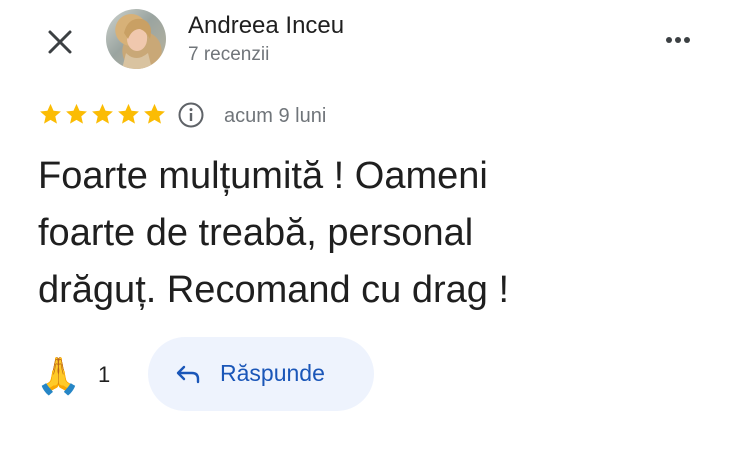 This screenshot has height=469, width=738. Describe the element at coordinates (272, 373) in the screenshot. I see `reply-label: Răspunde` at that location.